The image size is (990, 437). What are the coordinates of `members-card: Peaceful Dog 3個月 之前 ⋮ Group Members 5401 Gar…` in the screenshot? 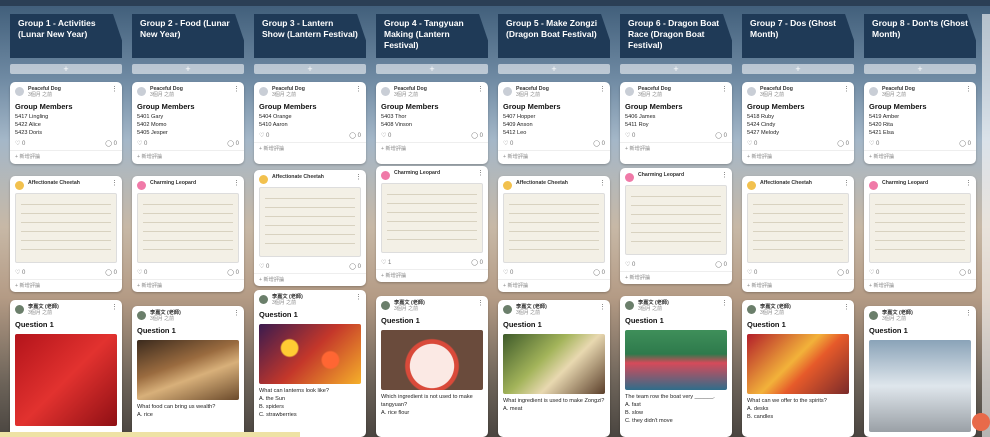 It's located at (188, 123).